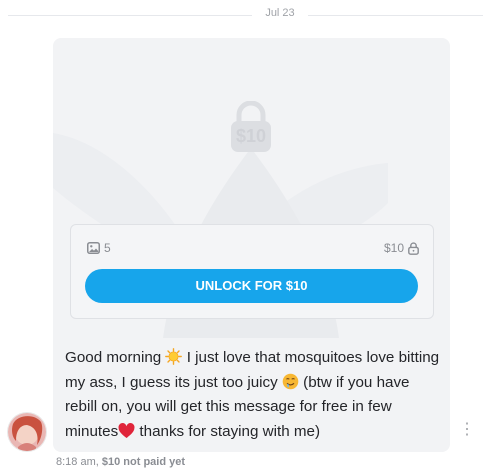 This screenshot has width=483, height=469. I want to click on drooling-face-emoji-icon, so click(290, 381).